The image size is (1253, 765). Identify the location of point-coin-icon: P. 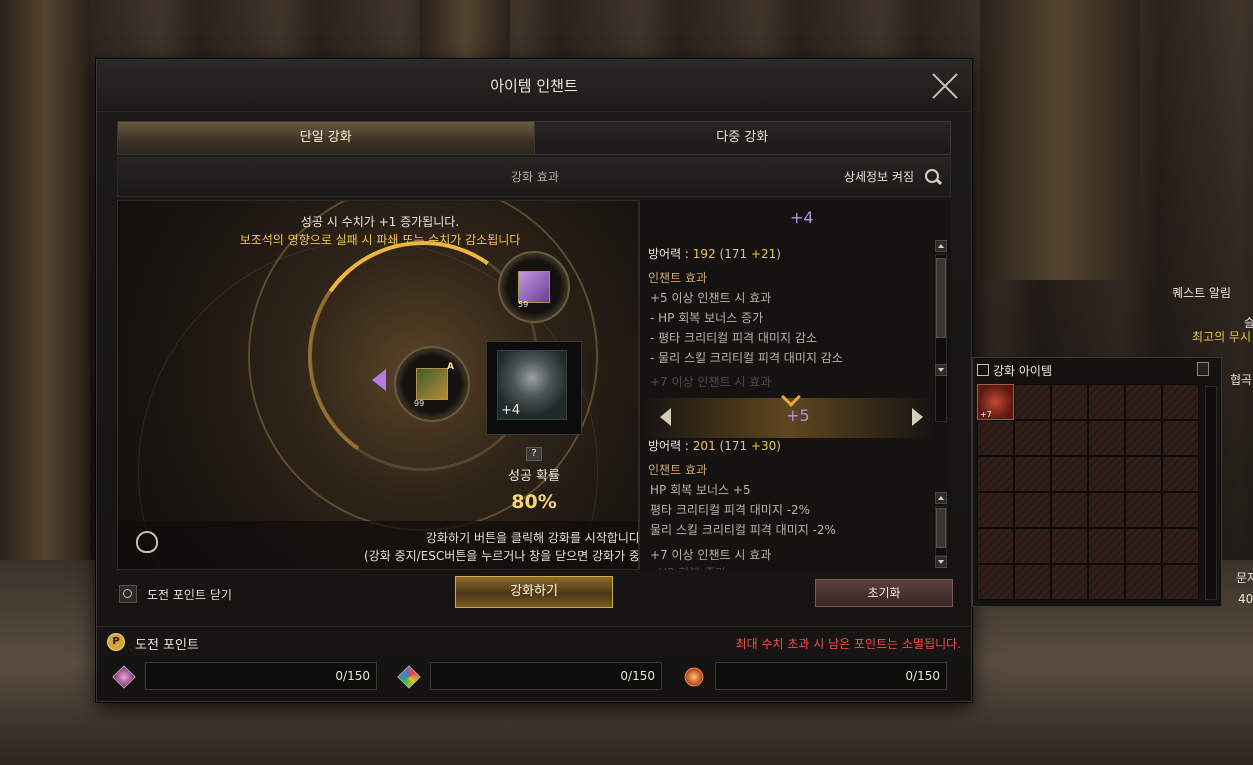
(116, 642).